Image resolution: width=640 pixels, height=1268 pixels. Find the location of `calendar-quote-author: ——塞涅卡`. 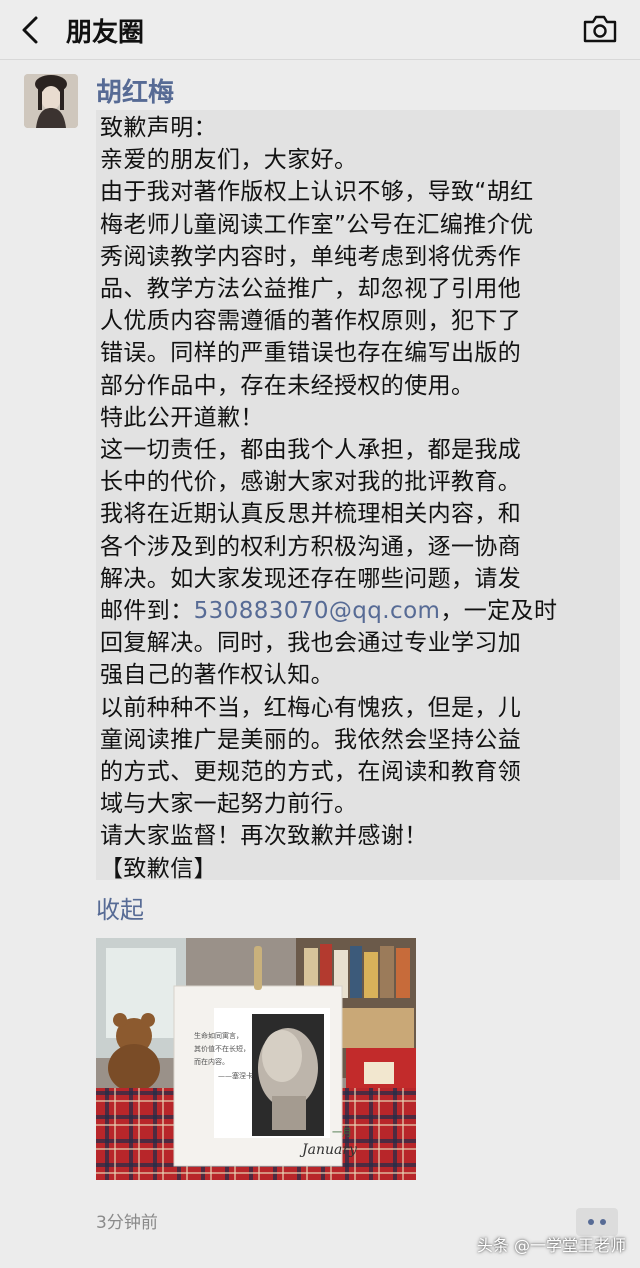

calendar-quote-author: ——塞涅卡 is located at coordinates (235, 1075).